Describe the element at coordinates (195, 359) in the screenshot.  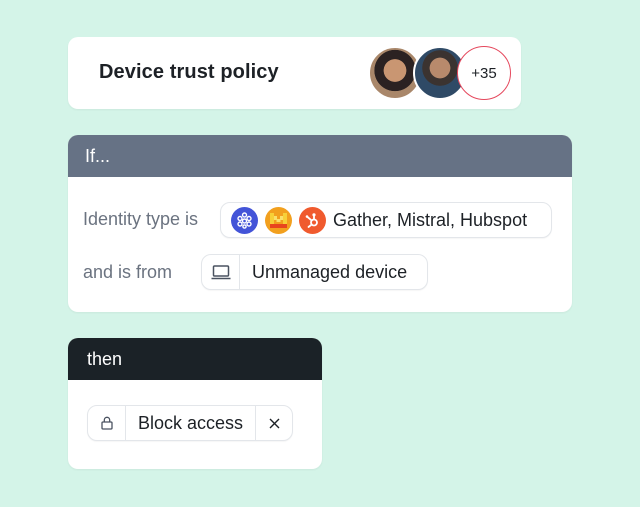
I see `then-header: then` at that location.